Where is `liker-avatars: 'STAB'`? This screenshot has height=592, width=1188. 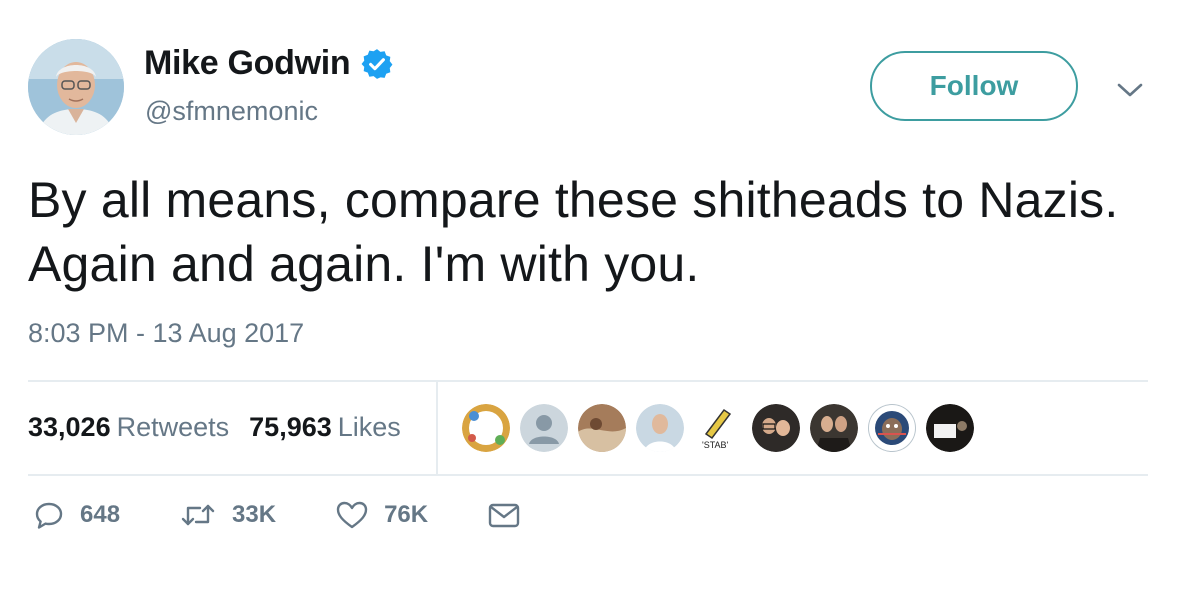 liker-avatars: 'STAB' is located at coordinates (723, 428).